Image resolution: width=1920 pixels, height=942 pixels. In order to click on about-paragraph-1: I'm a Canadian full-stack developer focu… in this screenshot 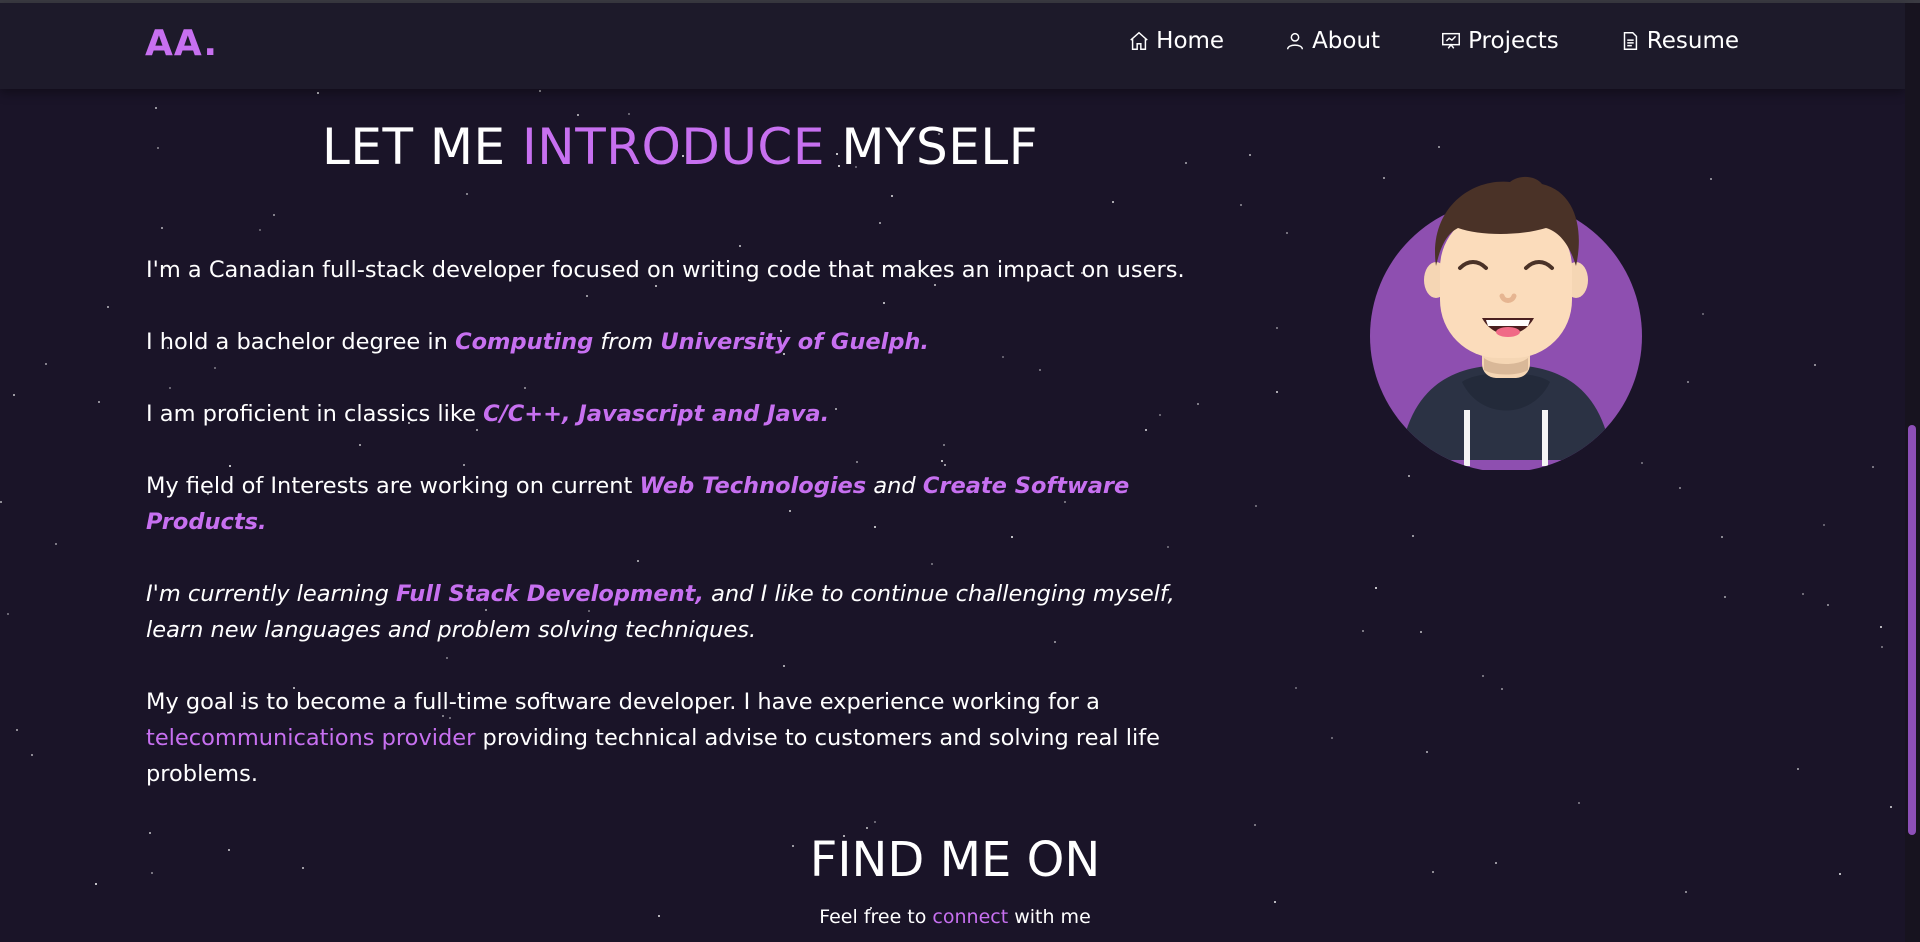, I will do `click(676, 270)`.